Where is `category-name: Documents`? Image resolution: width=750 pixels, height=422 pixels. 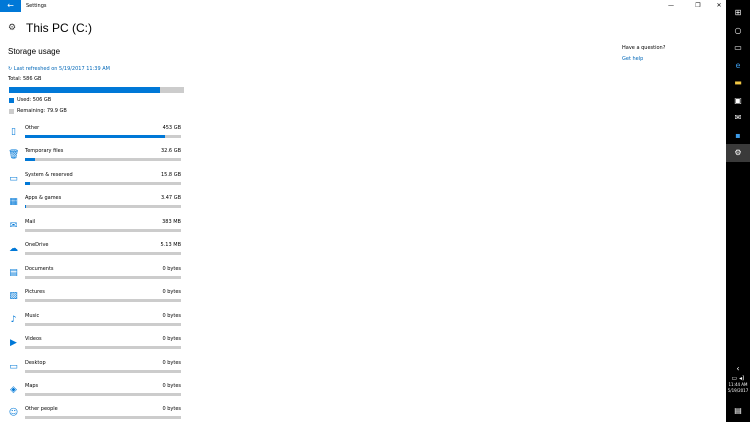
category-name: Documents is located at coordinates (39, 268).